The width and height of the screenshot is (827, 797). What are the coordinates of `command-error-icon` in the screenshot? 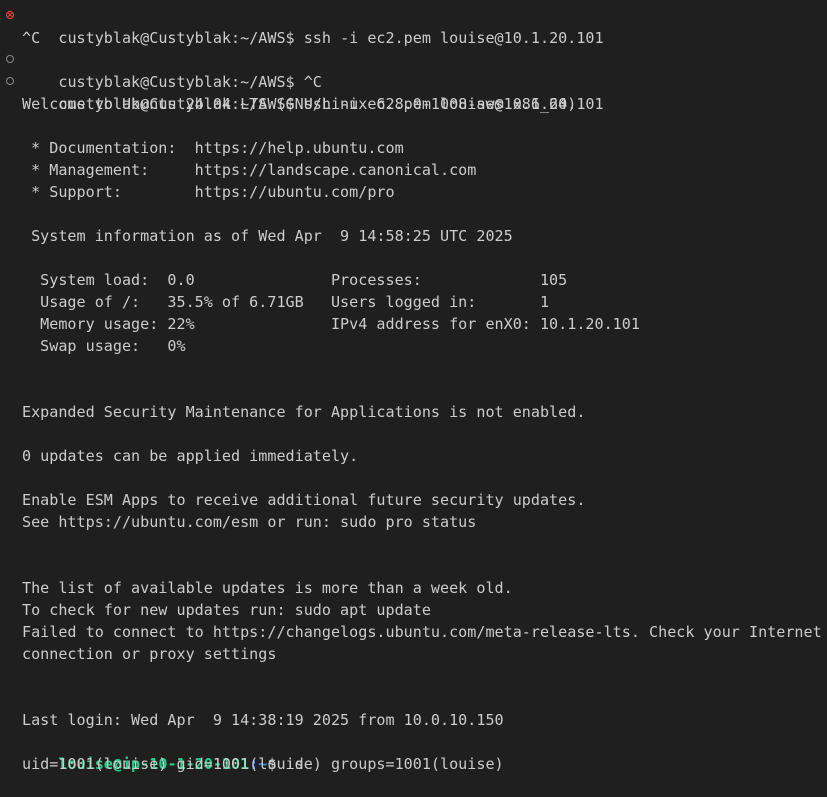 It's located at (10, 15).